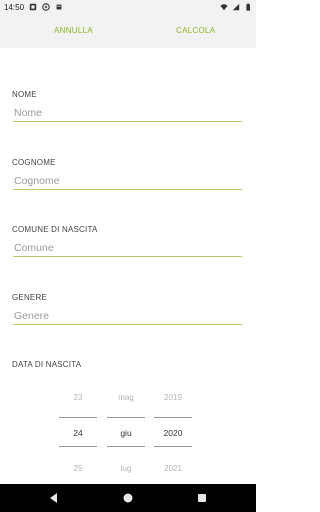 Image resolution: width=320 pixels, height=512 pixels. I want to click on notification-icon, so click(59, 7).